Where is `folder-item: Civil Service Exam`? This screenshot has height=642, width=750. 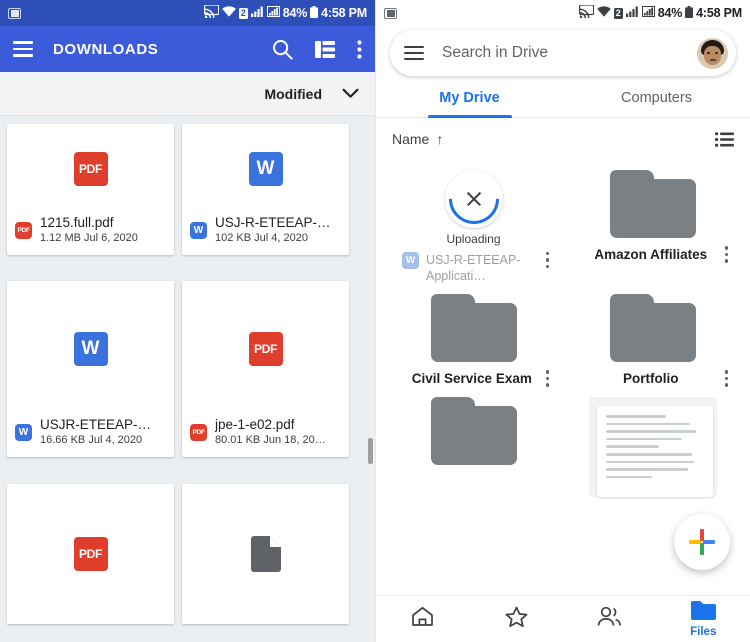 folder-item: Civil Service Exam is located at coordinates (473, 335).